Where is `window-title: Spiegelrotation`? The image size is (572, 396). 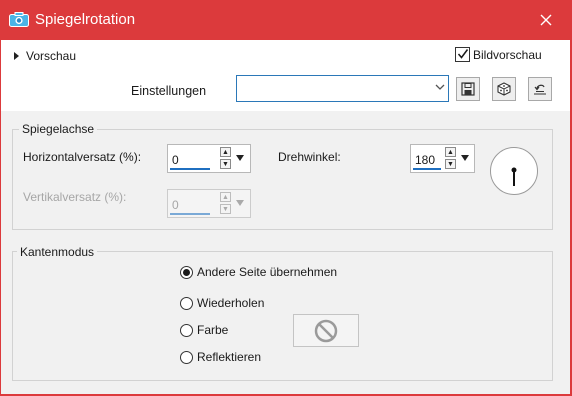 window-title: Spiegelrotation is located at coordinates (85, 19).